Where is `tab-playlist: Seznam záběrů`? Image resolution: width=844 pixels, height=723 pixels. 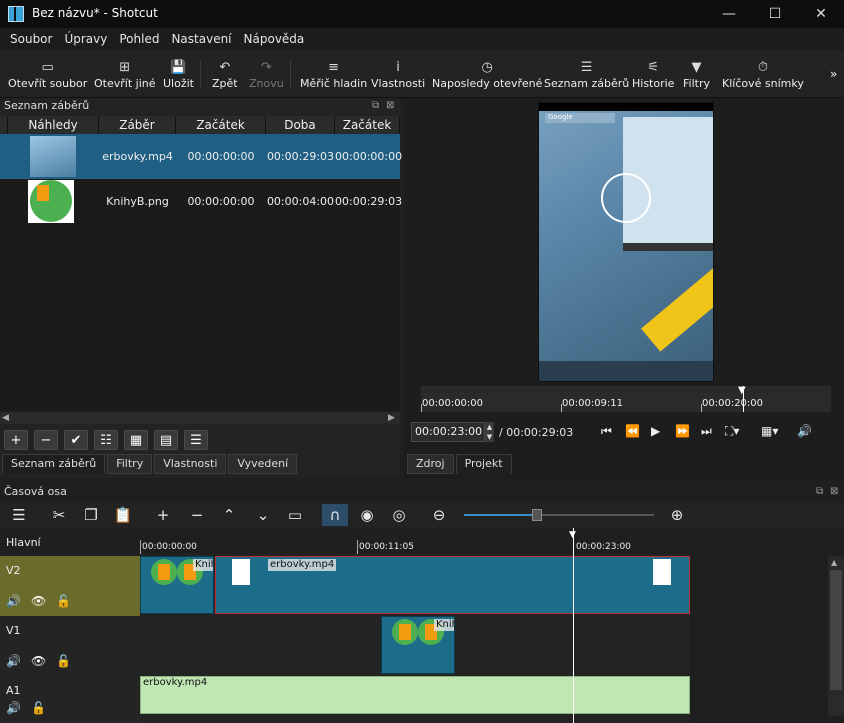
tab-playlist: Seznam záběrů is located at coordinates (54, 464).